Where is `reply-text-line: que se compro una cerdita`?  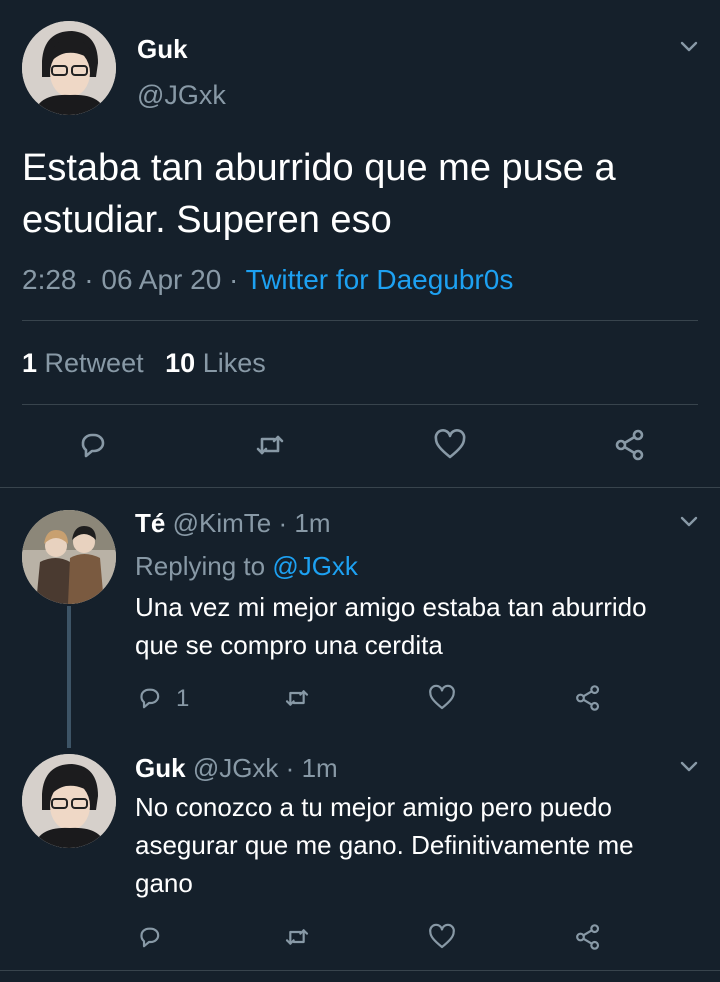
reply-text-line: que se compro una cerdita is located at coordinates (289, 645).